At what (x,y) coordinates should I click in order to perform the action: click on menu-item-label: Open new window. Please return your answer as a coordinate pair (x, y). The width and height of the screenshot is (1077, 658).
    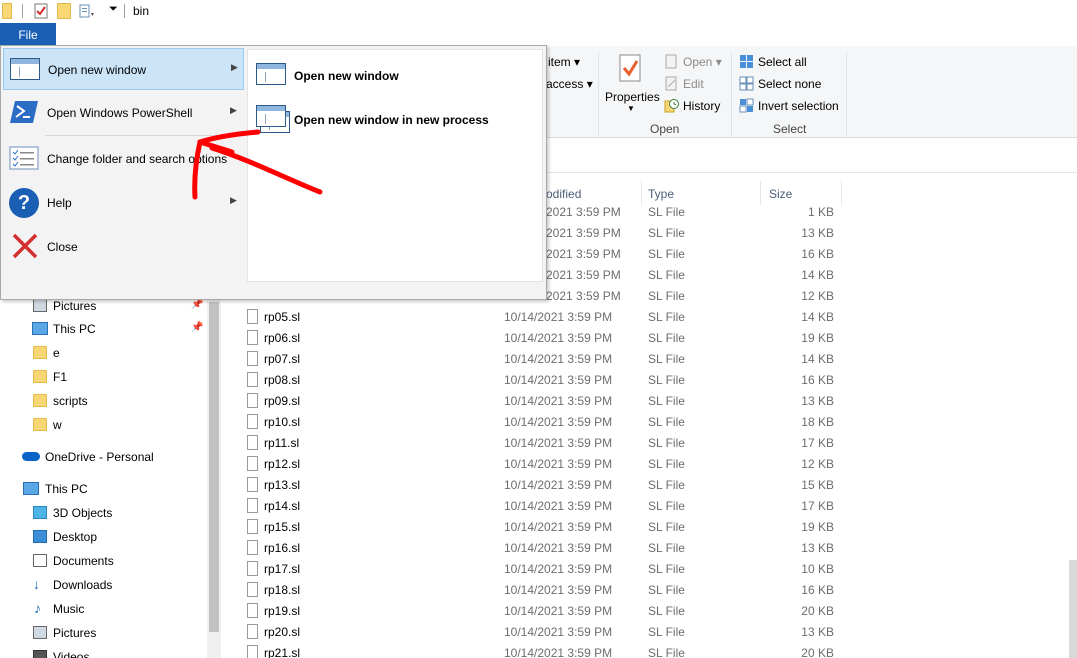
    Looking at the image, I should click on (97, 70).